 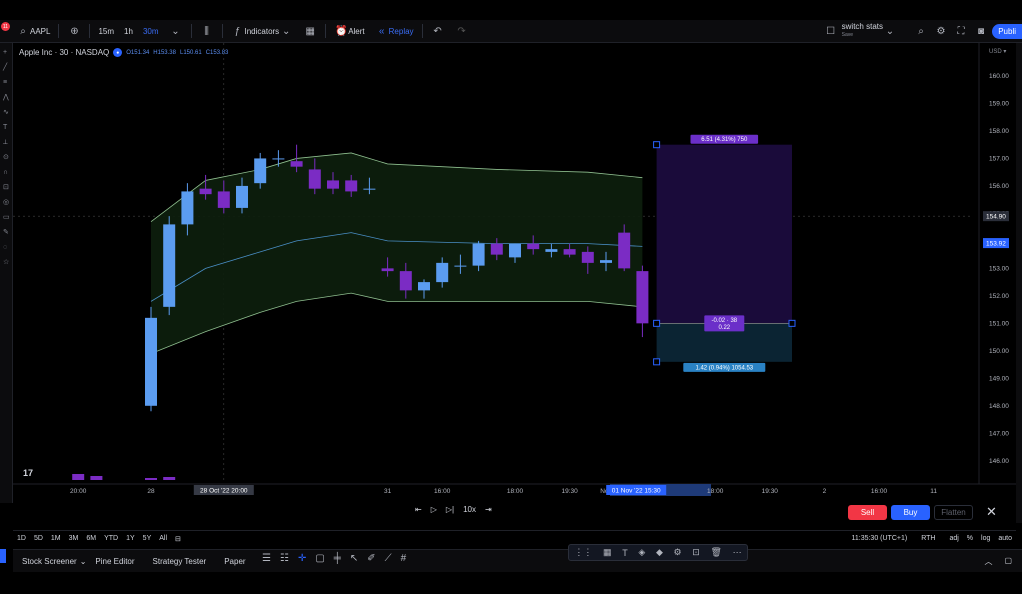 What do you see at coordinates (999, 103) in the screenshot?
I see `price-tick: 159.00` at bounding box center [999, 103].